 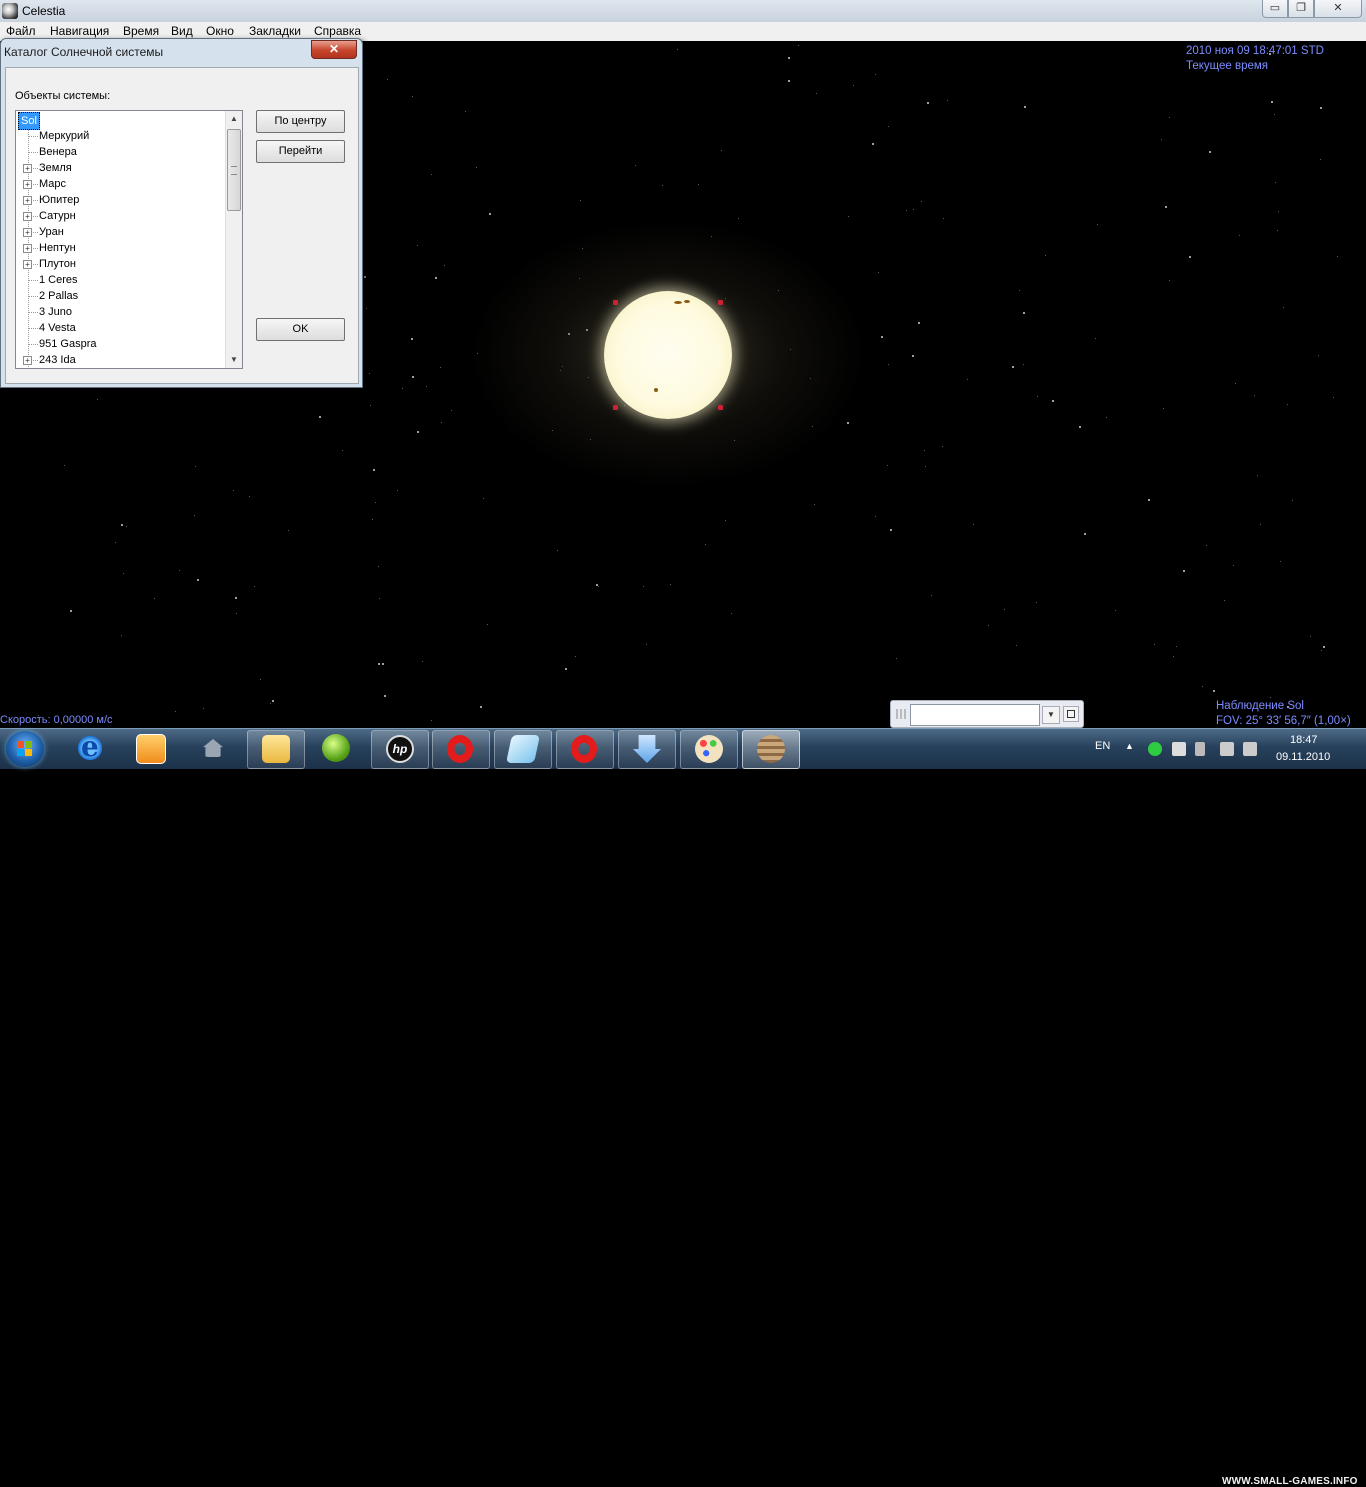 I want to click on menu-view: Вид, so click(x=182, y=31).